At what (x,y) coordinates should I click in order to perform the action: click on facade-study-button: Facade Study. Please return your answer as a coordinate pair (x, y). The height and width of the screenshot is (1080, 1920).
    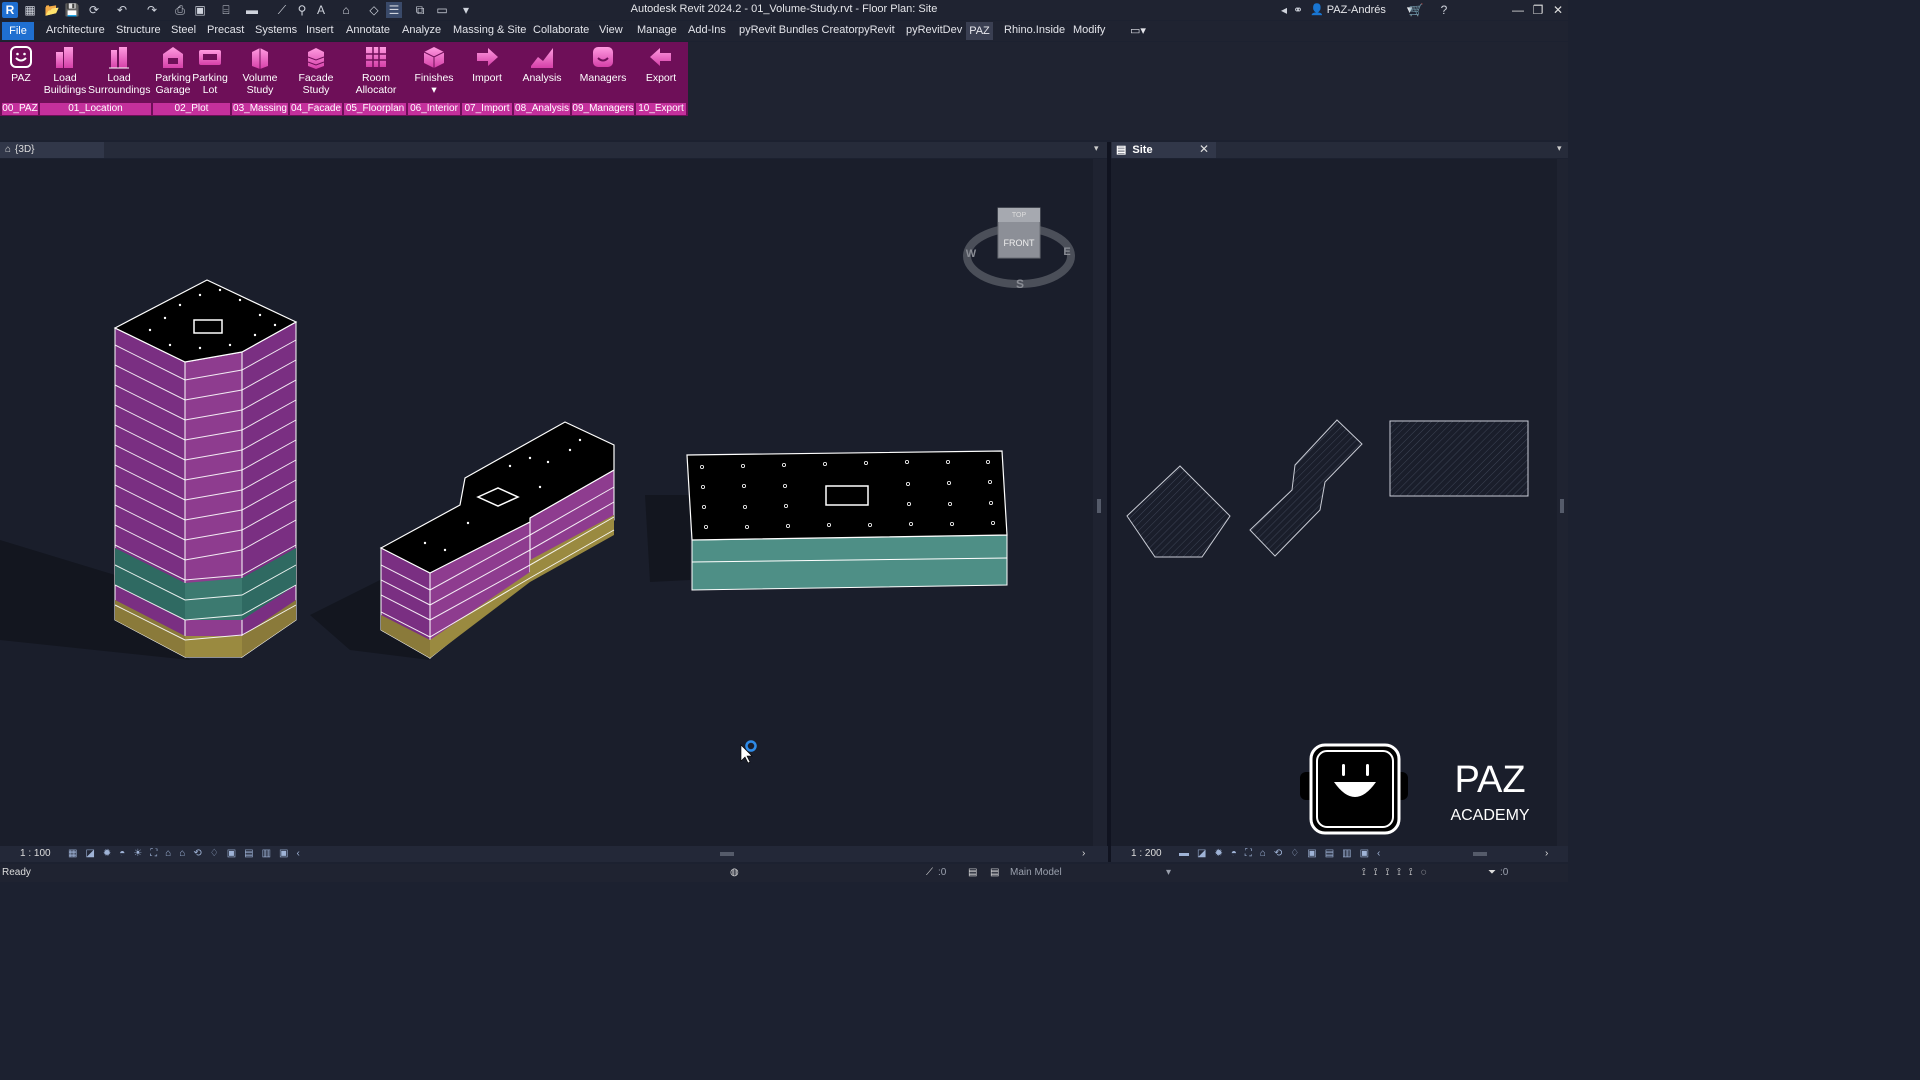
    Looking at the image, I should click on (316, 73).